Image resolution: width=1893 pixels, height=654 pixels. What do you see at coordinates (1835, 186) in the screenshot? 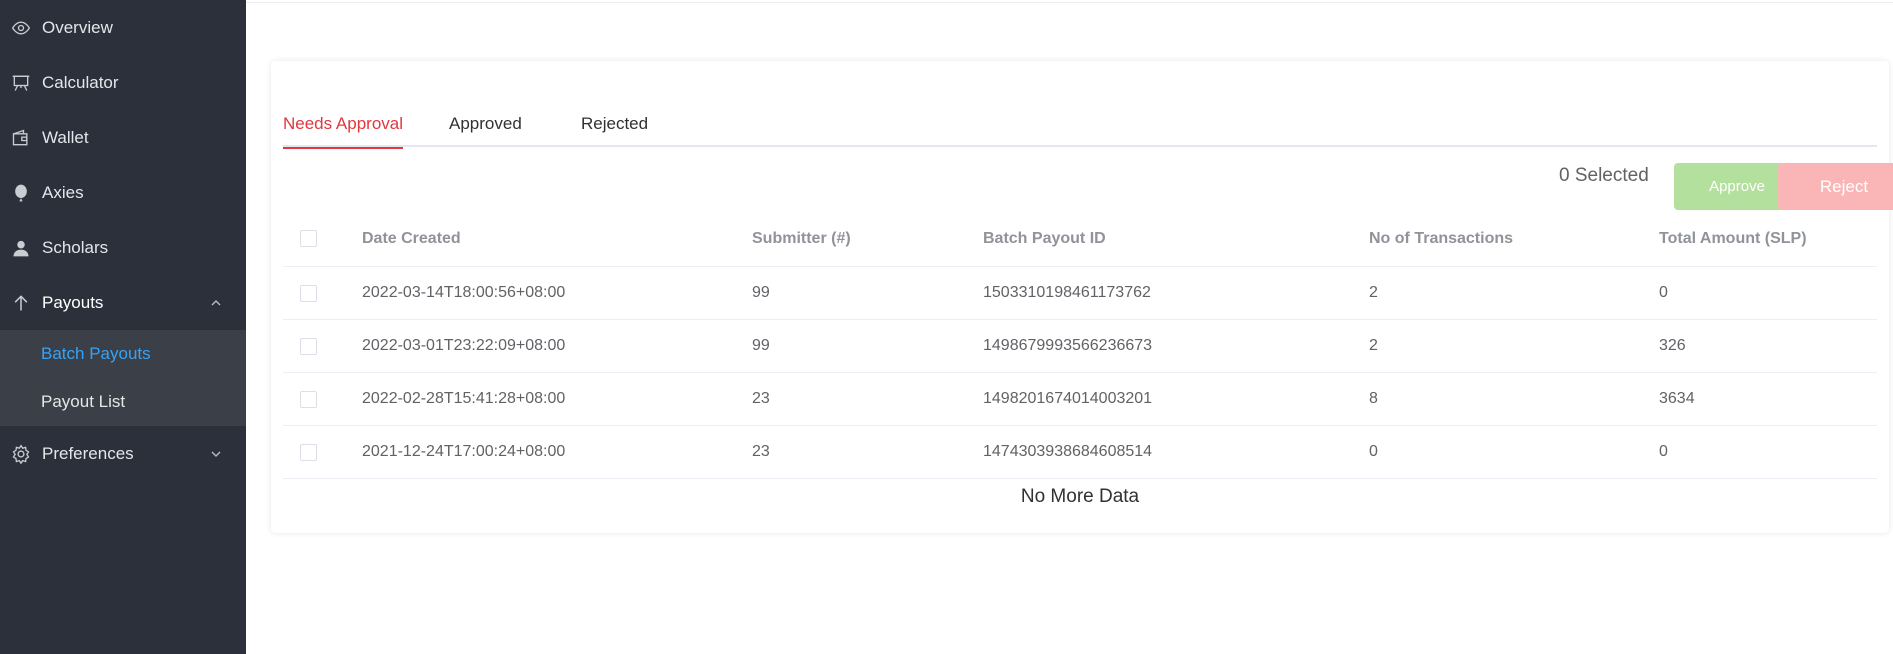
I see `reject-button: Reject` at bounding box center [1835, 186].